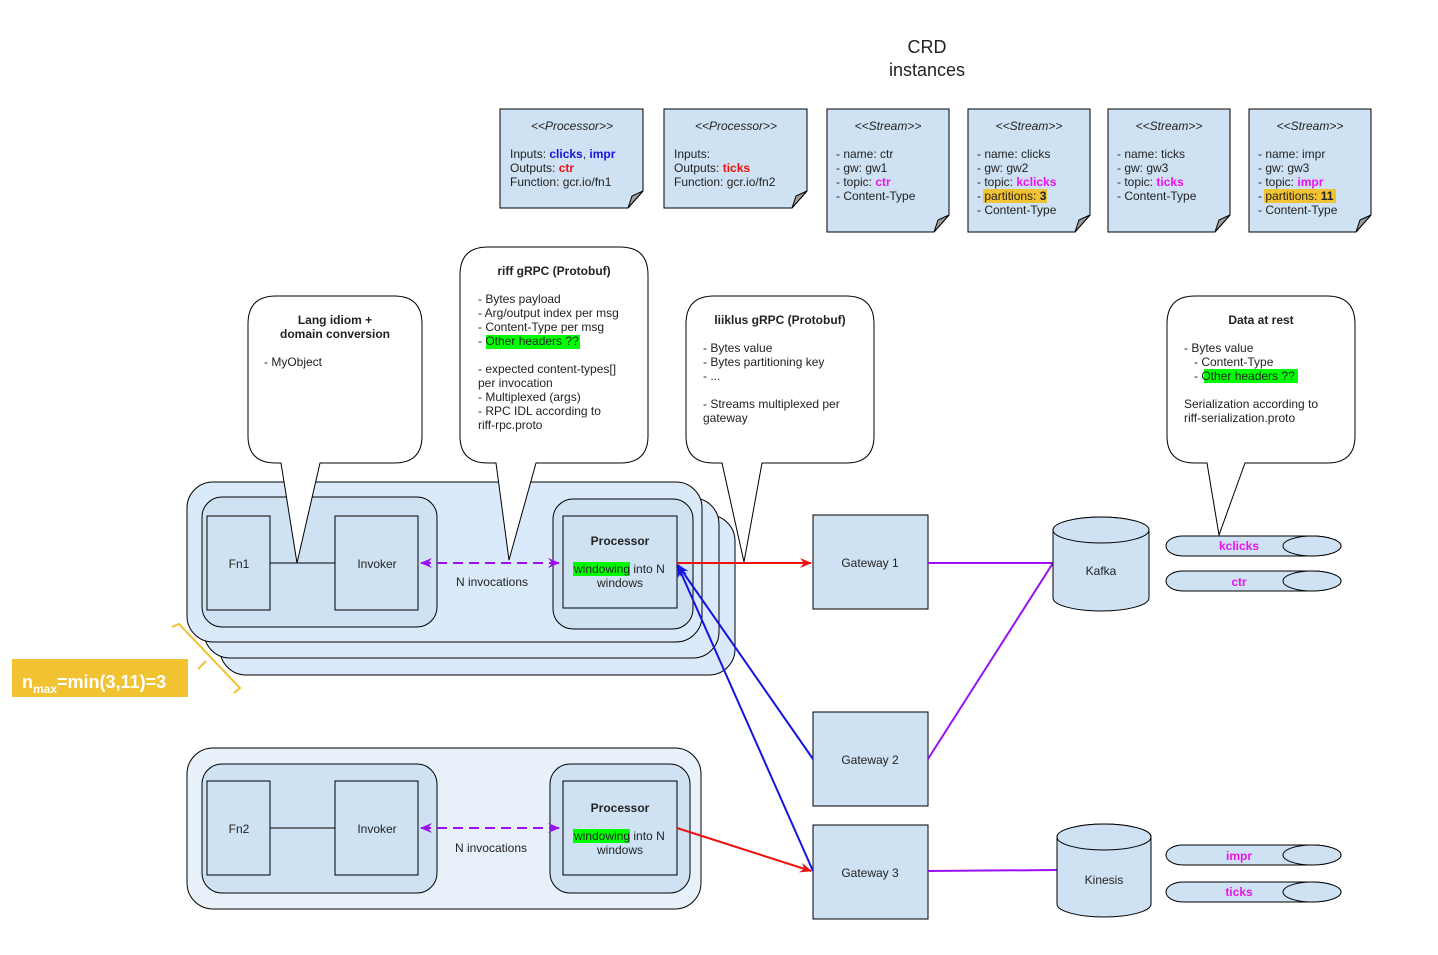 This screenshot has height=955, width=1438. Describe the element at coordinates (1104, 880) in the screenshot. I see `broker-label: Kinesis` at that location.